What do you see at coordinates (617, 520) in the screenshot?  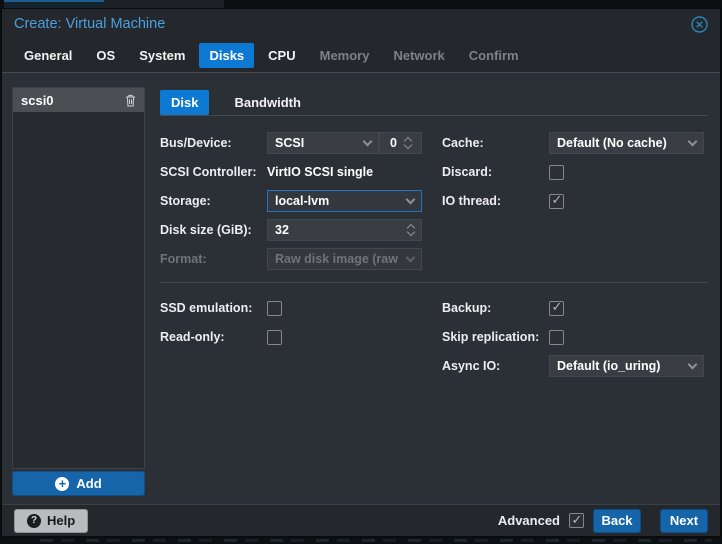 I see `back-button: Back` at bounding box center [617, 520].